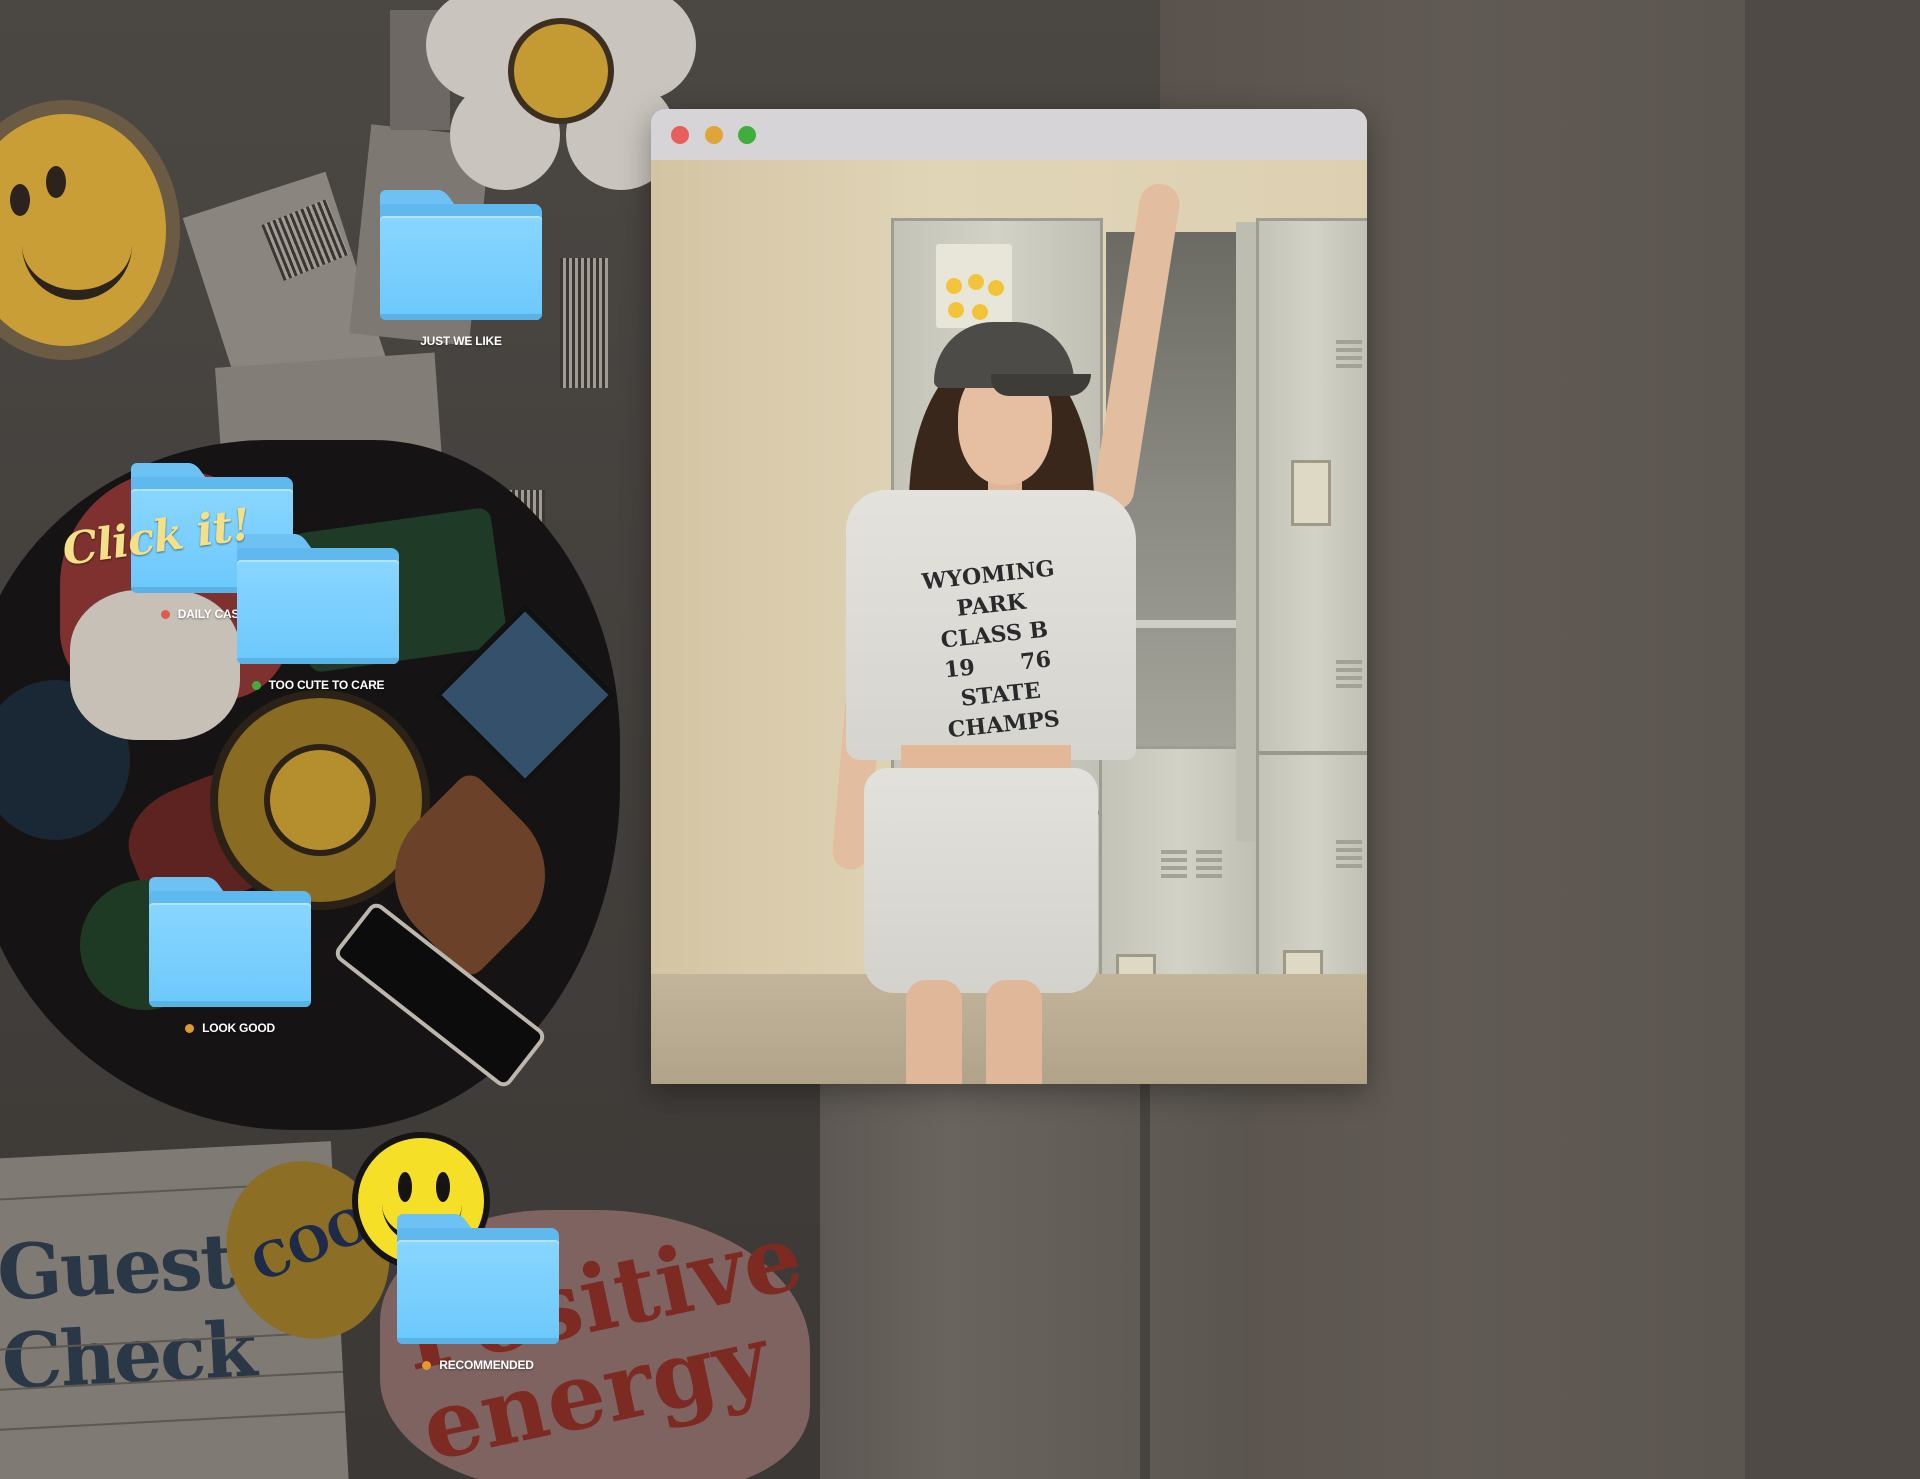  I want to click on wallpaper-pillar-edge, so click(1145, 1269).